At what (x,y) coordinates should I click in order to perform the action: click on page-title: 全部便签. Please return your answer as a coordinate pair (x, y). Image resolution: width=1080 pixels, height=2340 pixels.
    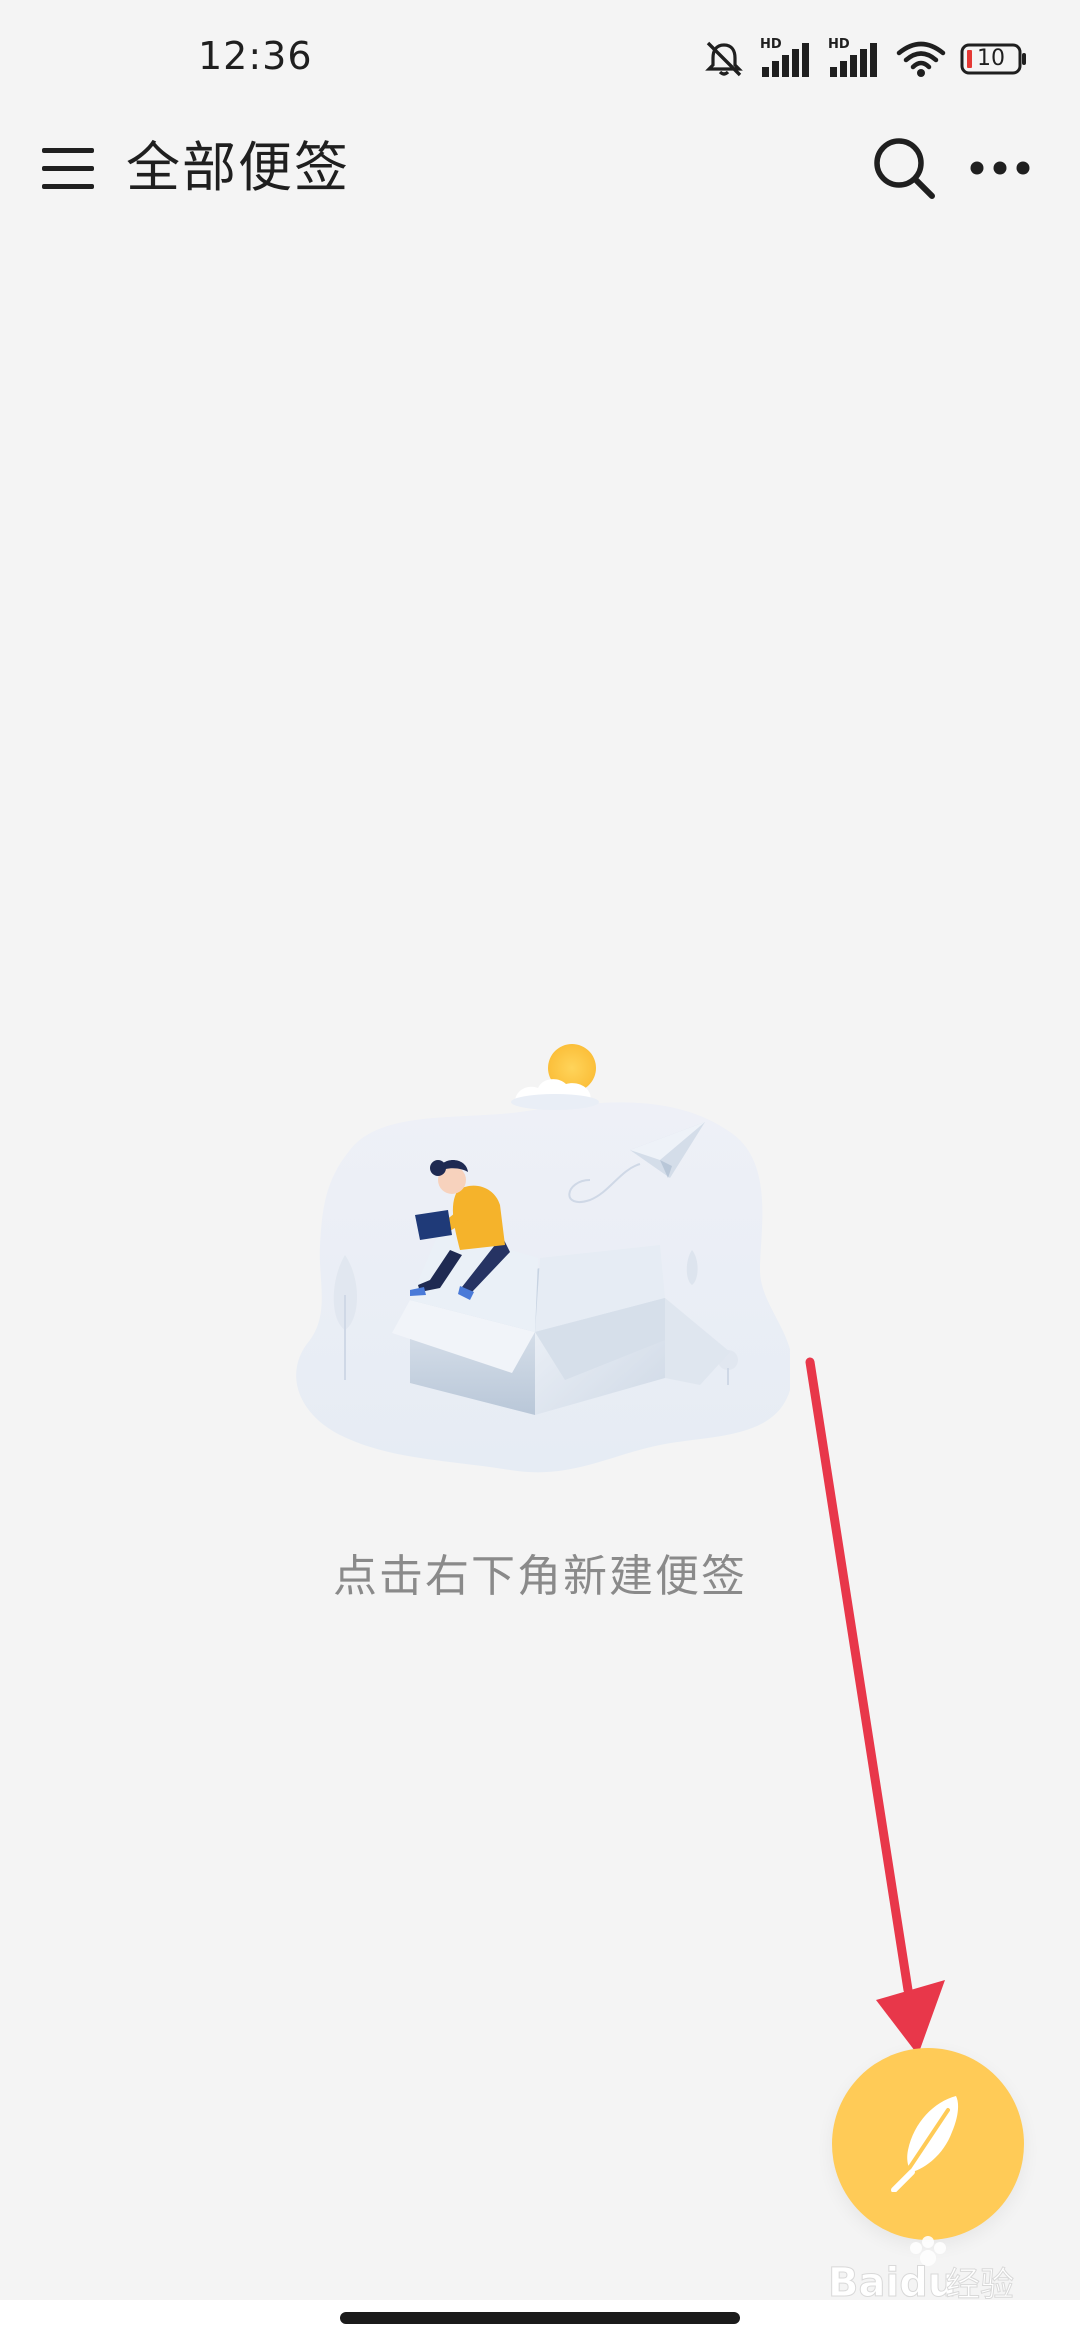
    Looking at the image, I should click on (238, 167).